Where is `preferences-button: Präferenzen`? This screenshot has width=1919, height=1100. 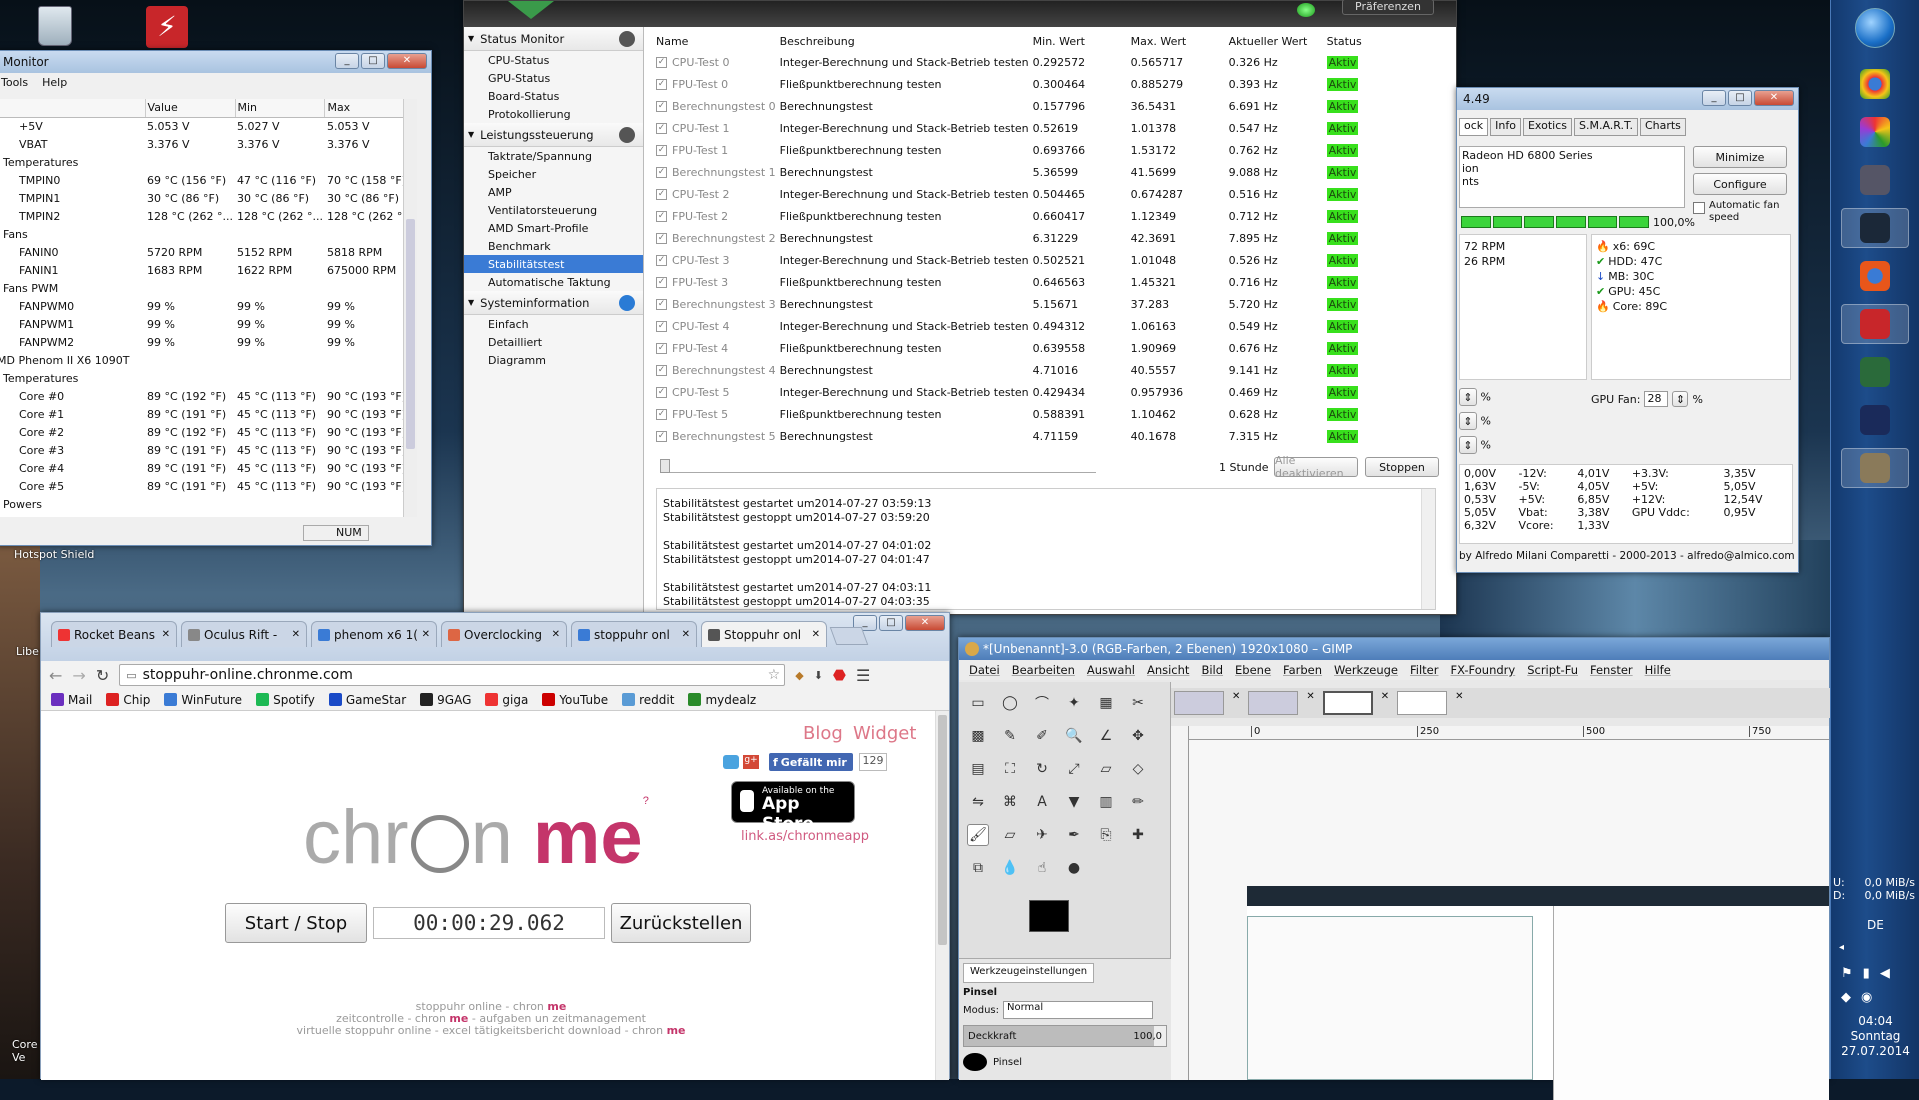
preferences-button: Präferenzen is located at coordinates (1388, 7).